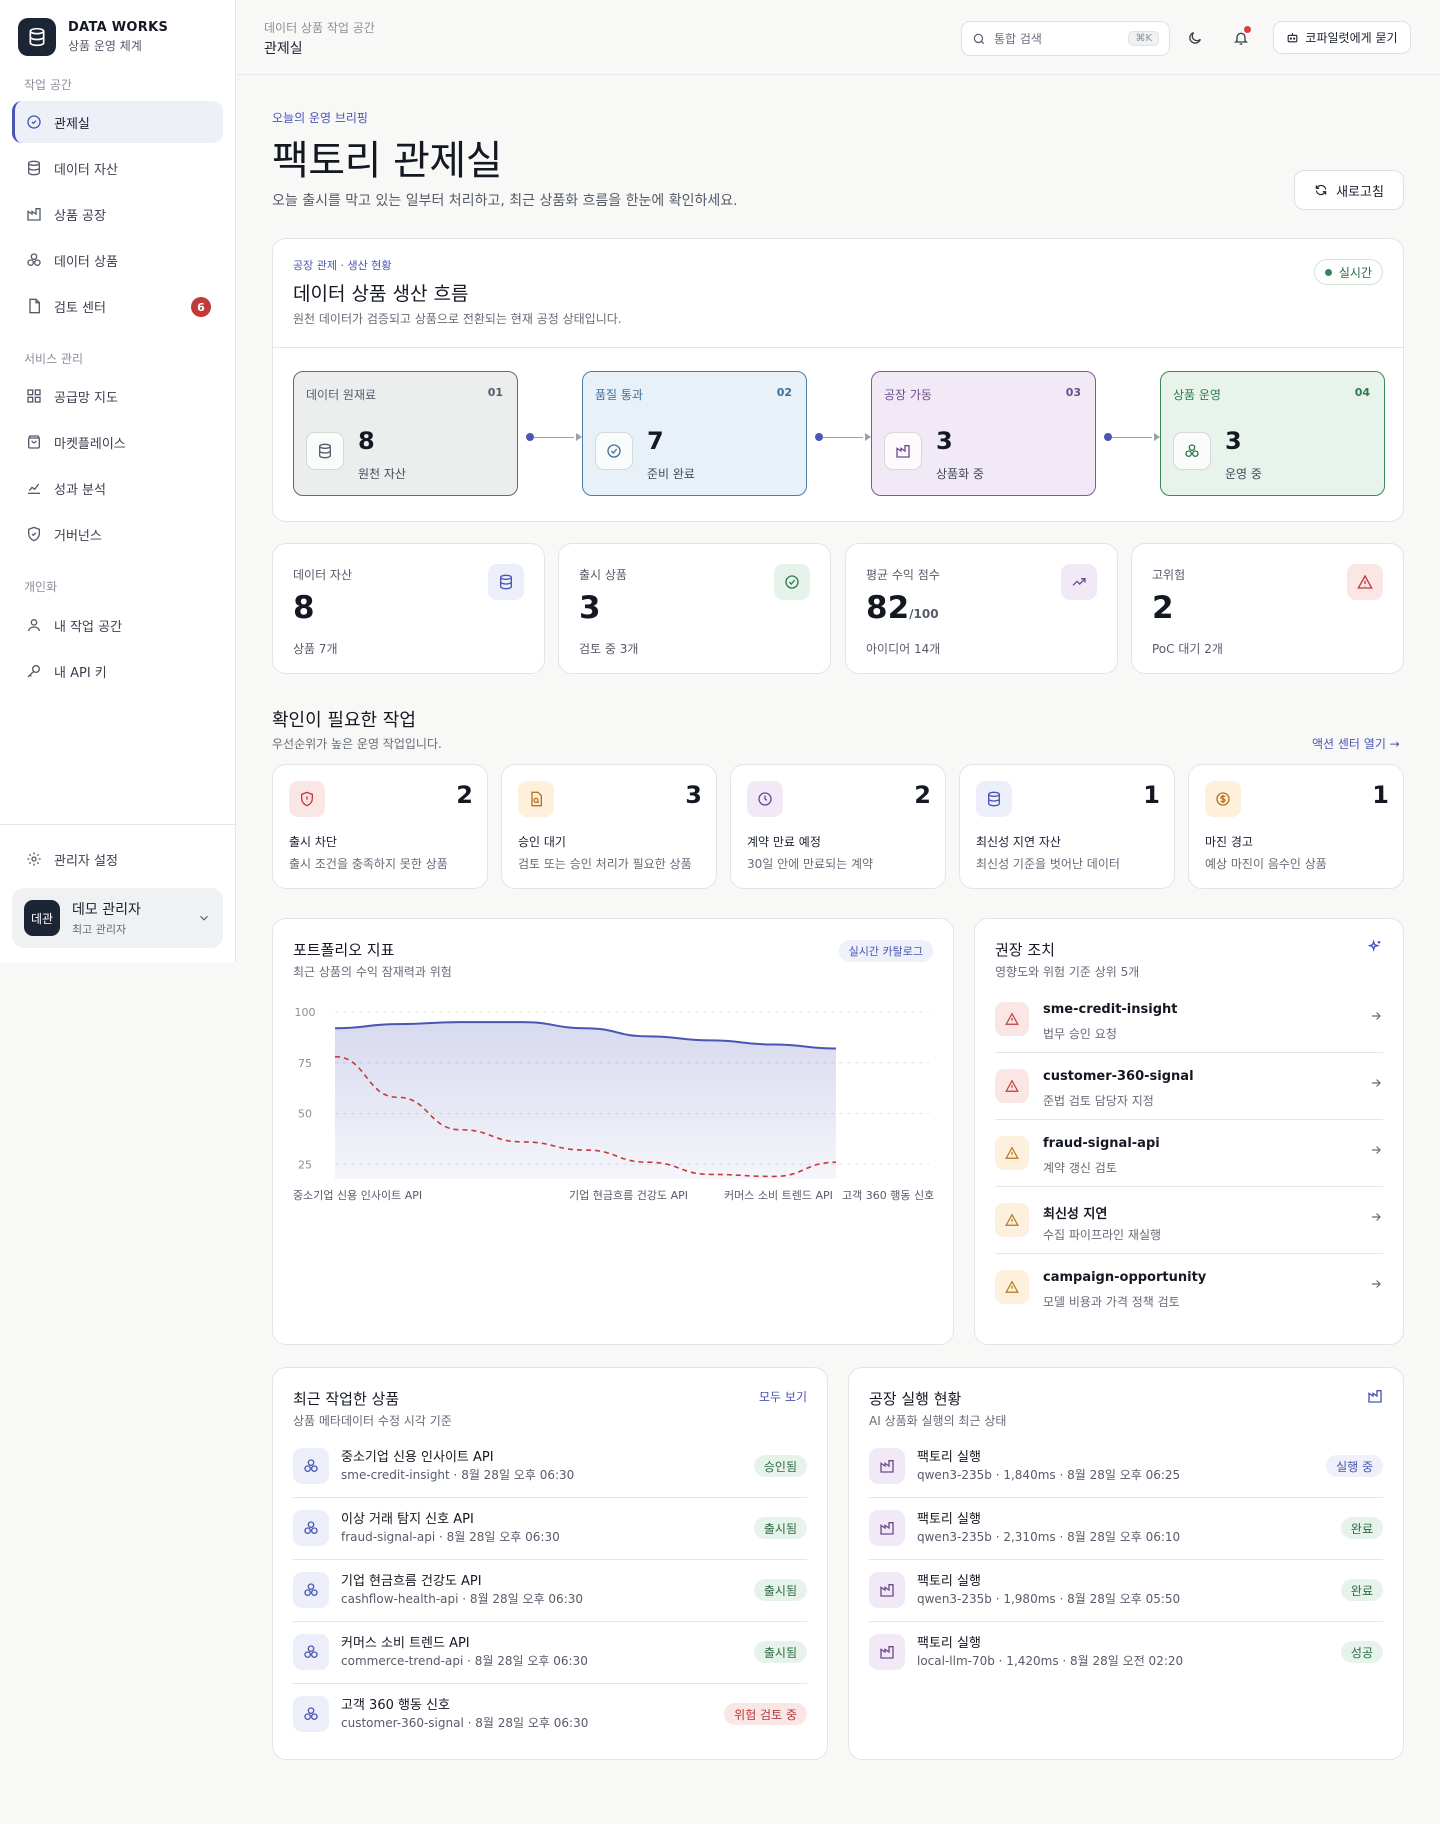 The image size is (1440, 1824). I want to click on theme-toggle-button, so click(1195, 38).